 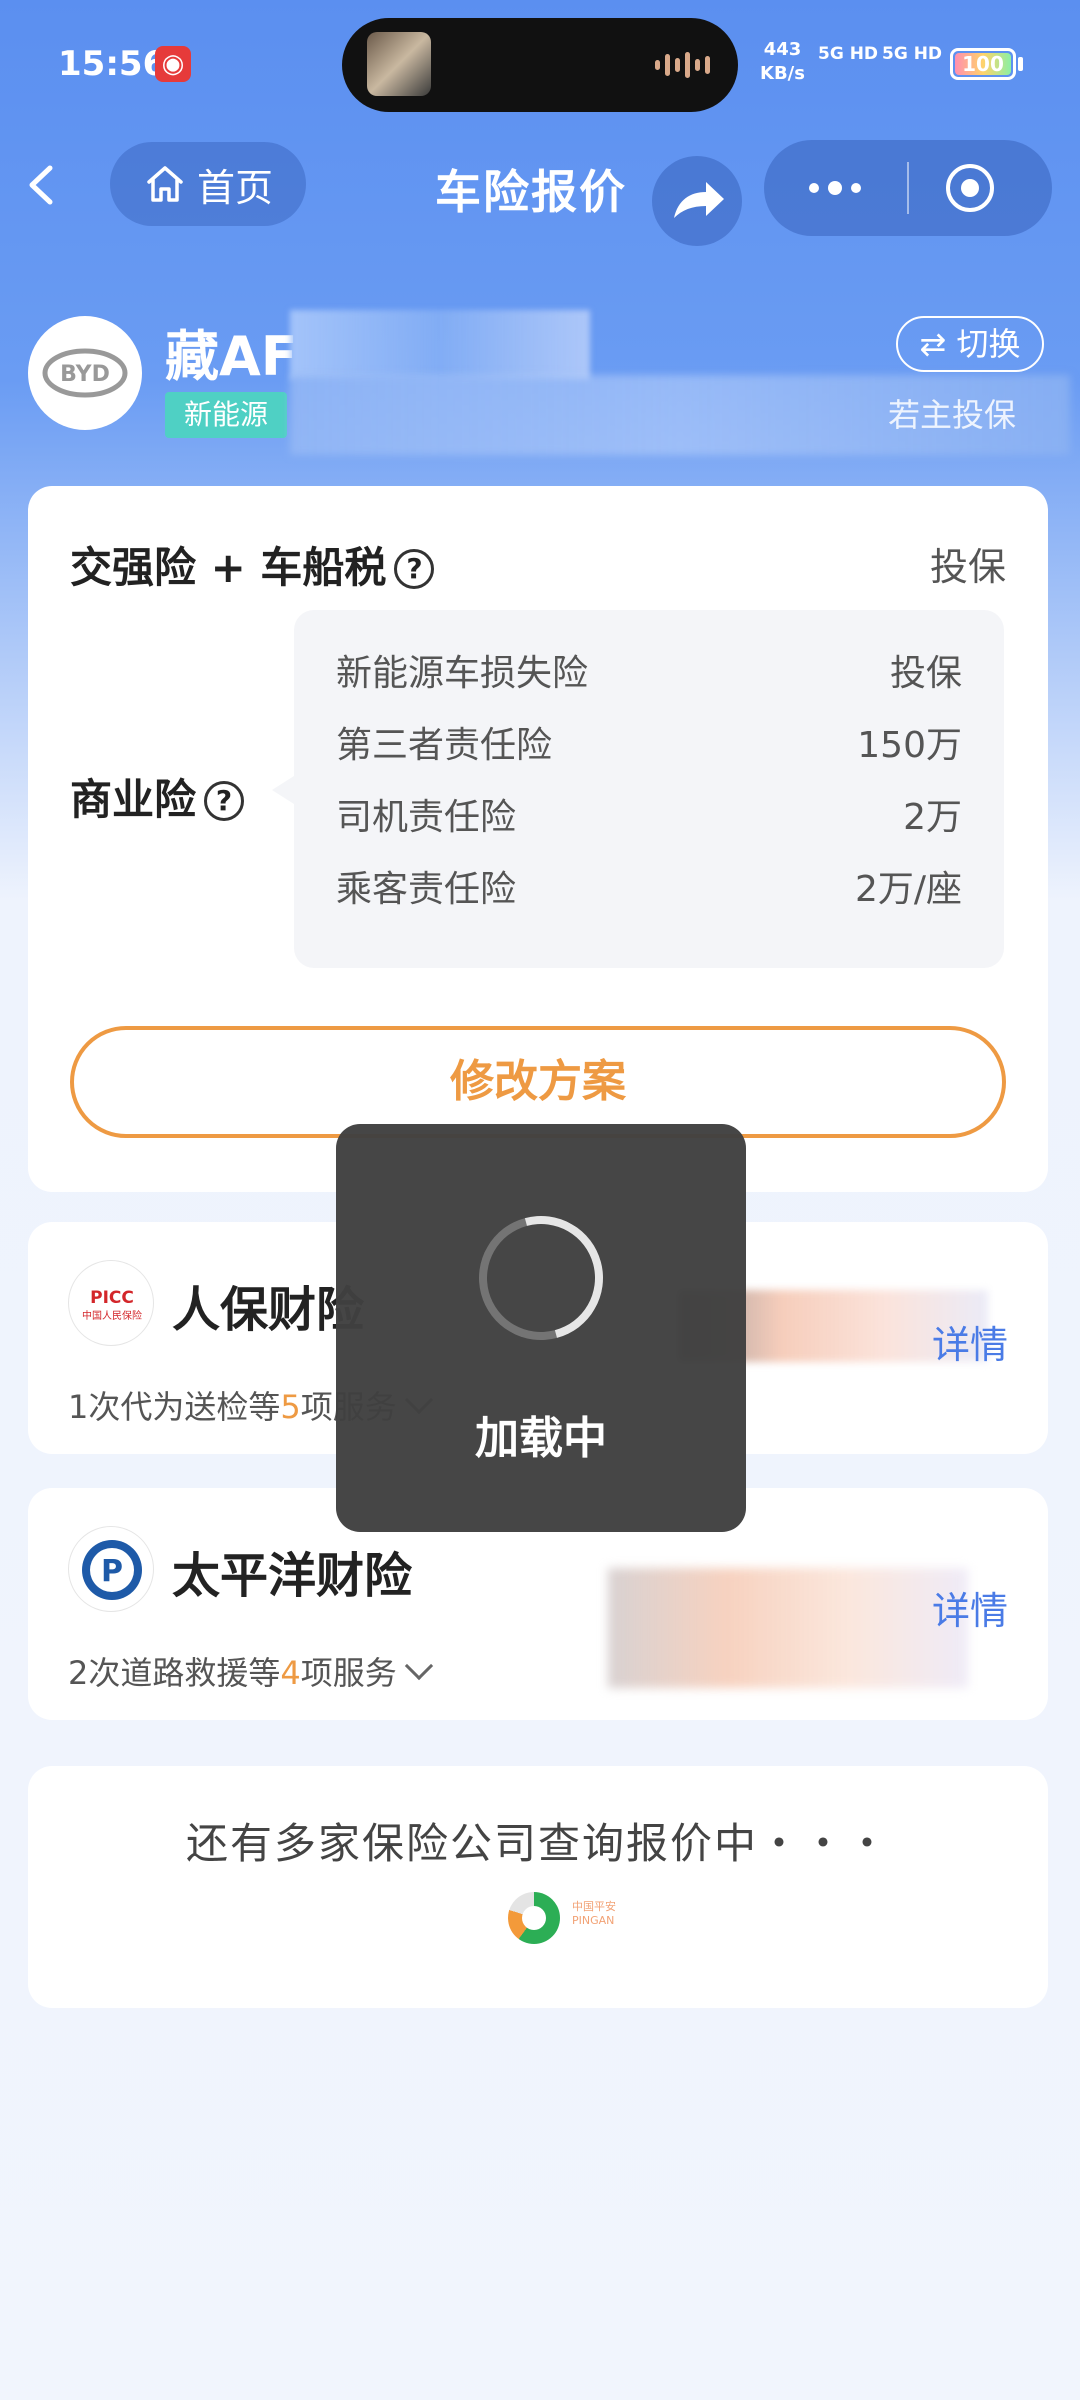 I want to click on more-dots-icon, so click(x=835, y=188).